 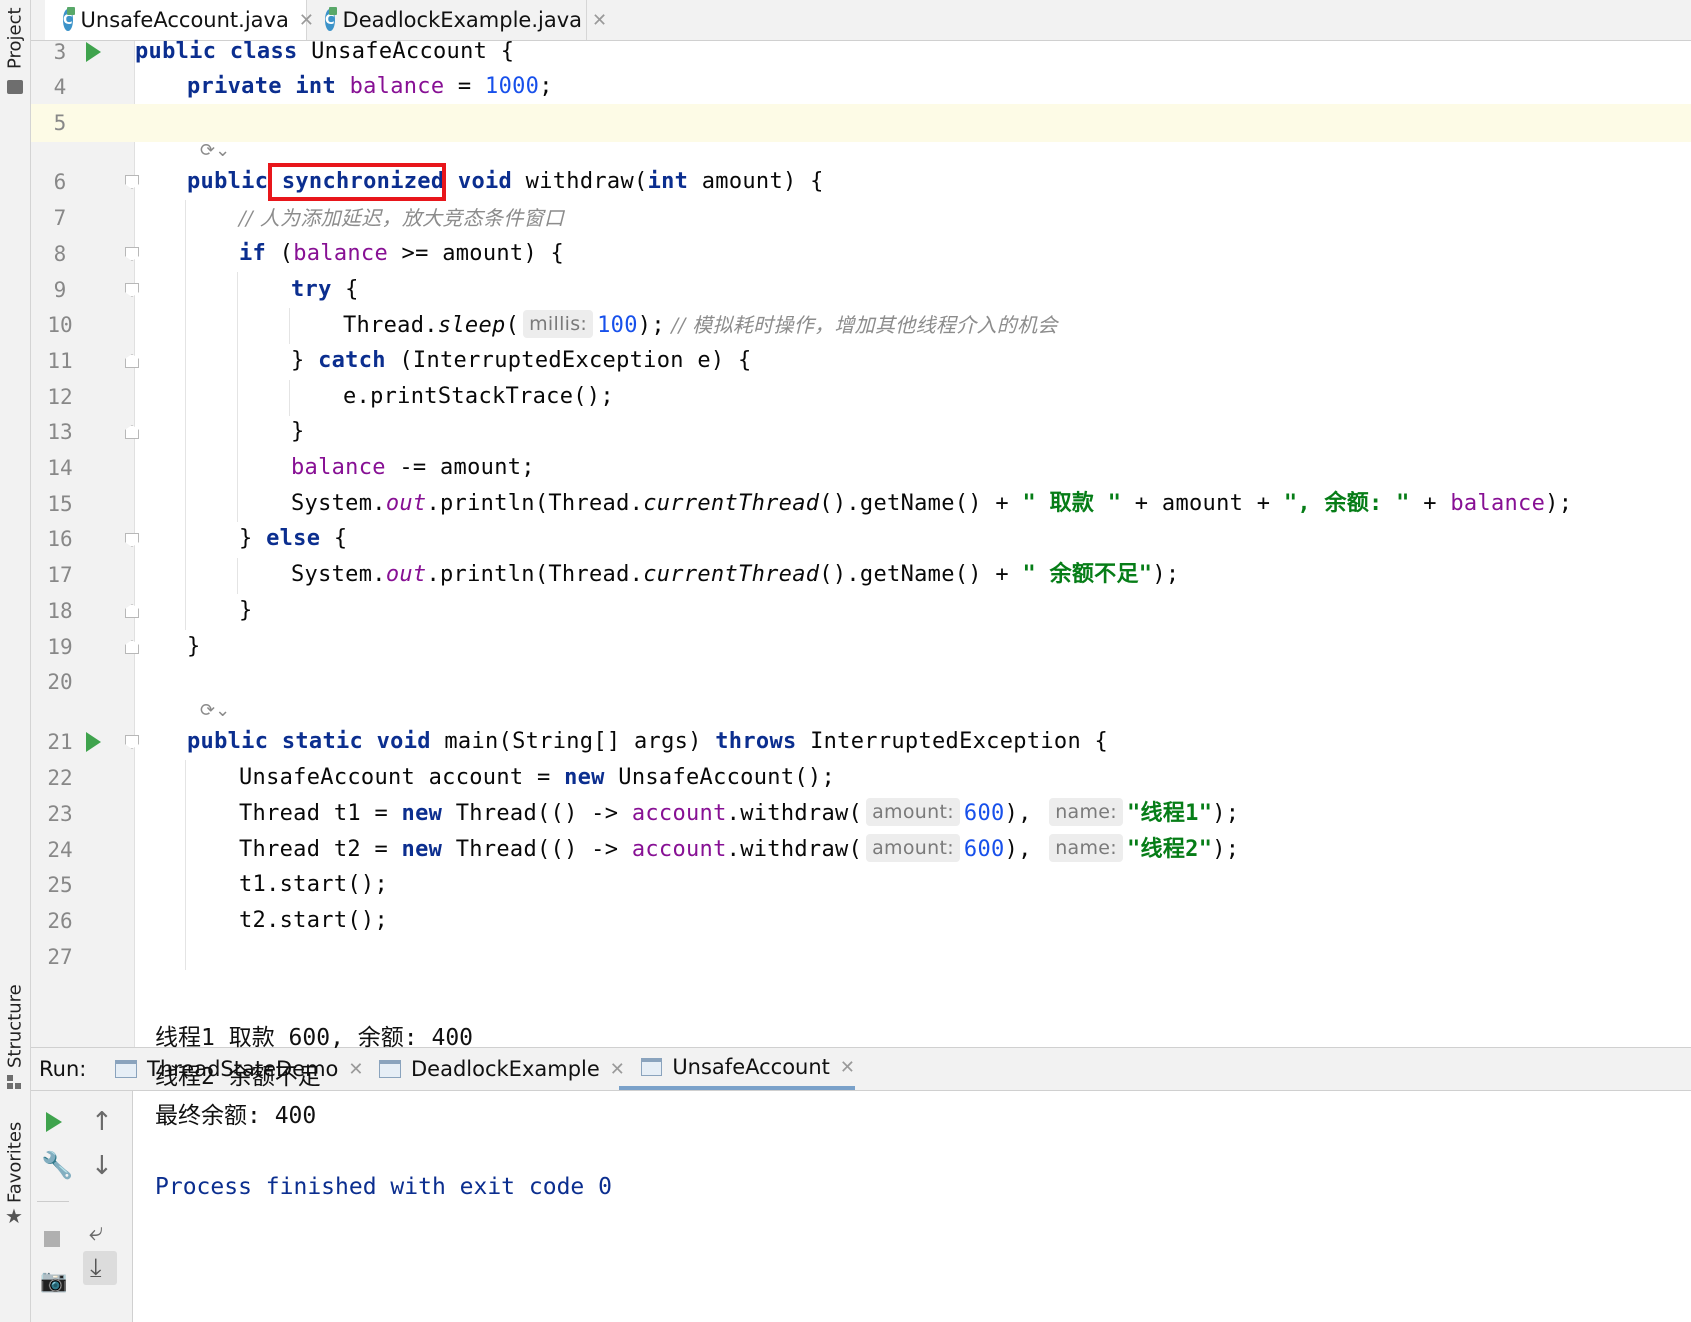 What do you see at coordinates (293, 538) in the screenshot?
I see `code-line-16: } else {` at bounding box center [293, 538].